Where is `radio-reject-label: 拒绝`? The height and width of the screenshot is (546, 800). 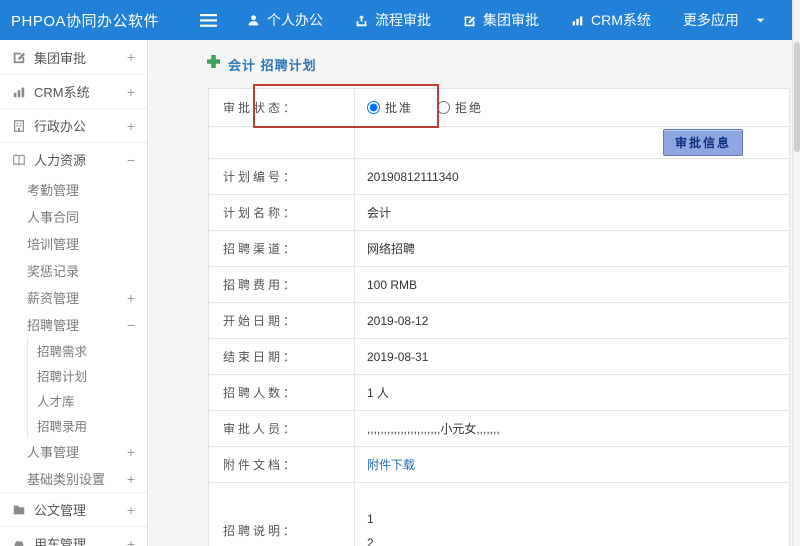
radio-reject-label: 拒绝 is located at coordinates (469, 108).